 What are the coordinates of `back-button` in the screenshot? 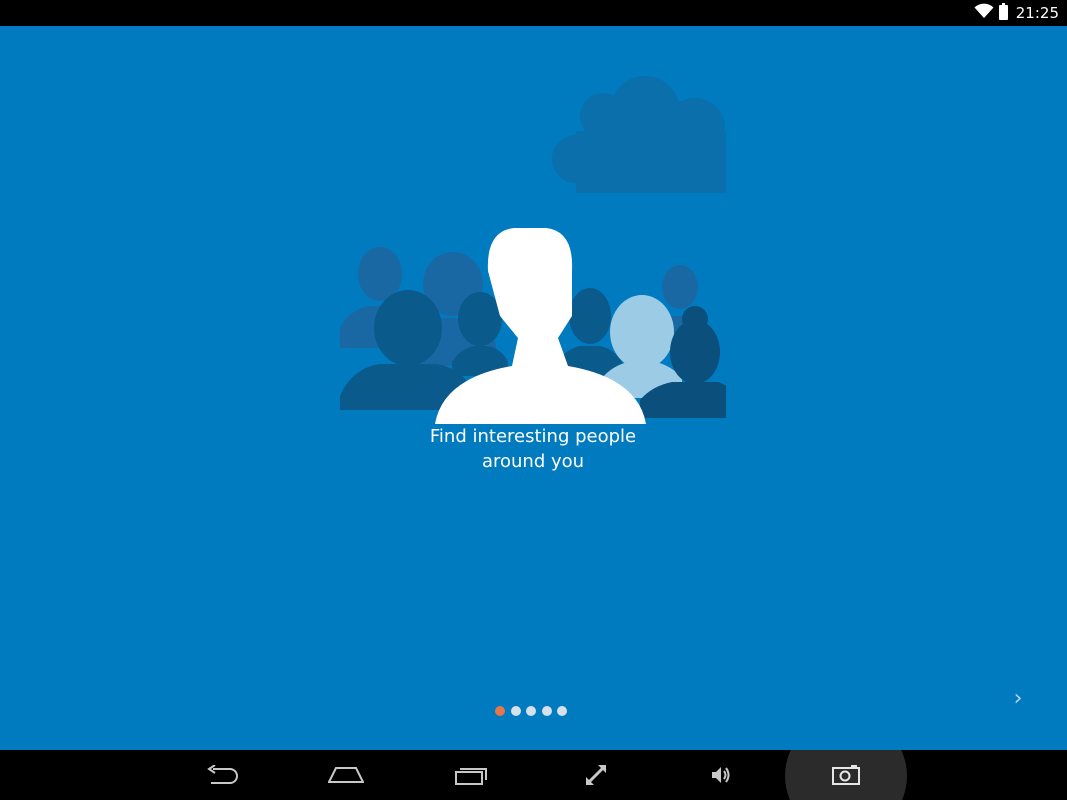 It's located at (221, 775).